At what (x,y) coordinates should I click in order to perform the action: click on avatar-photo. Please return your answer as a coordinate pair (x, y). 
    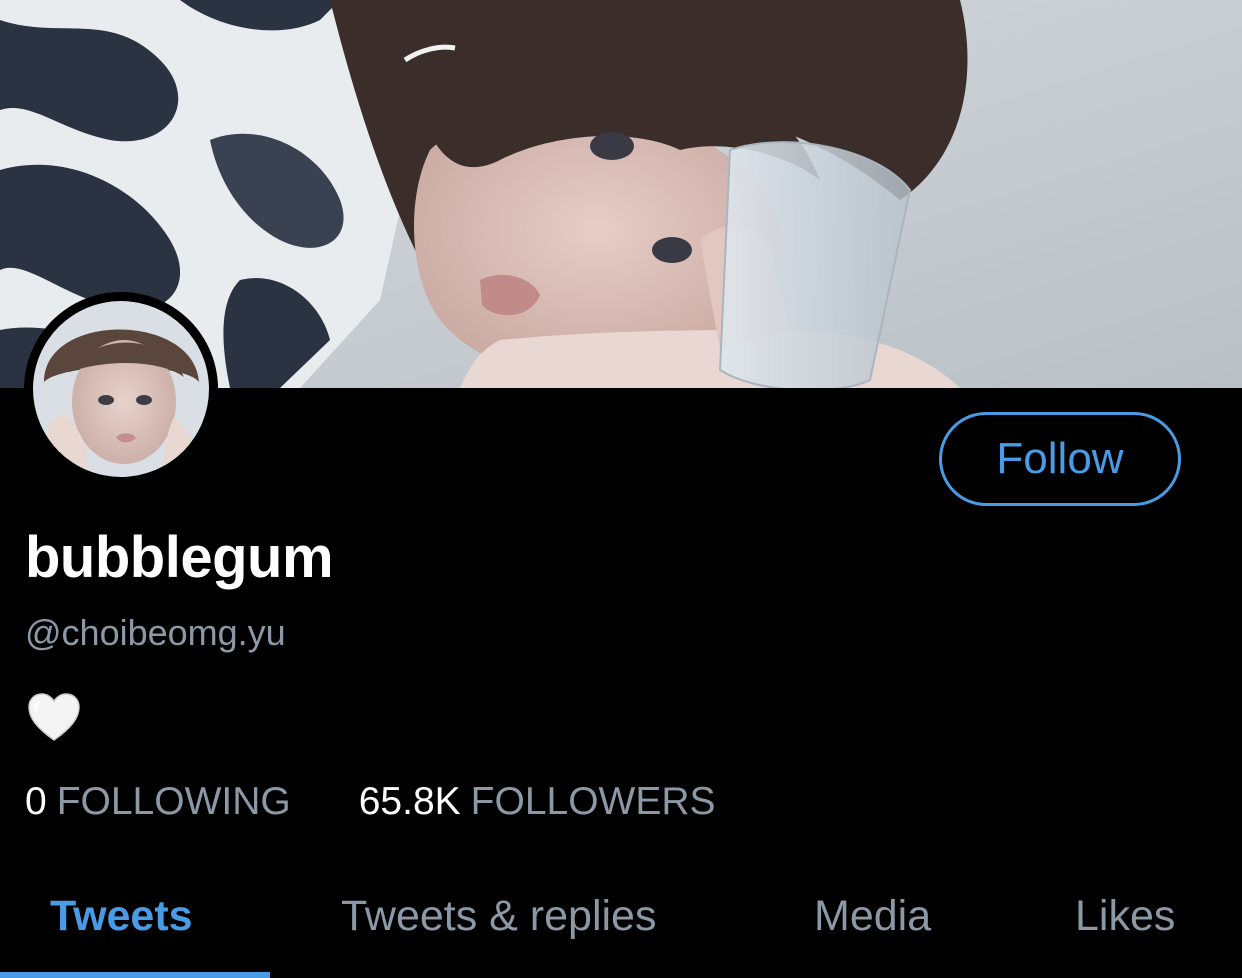
    Looking at the image, I should click on (121, 389).